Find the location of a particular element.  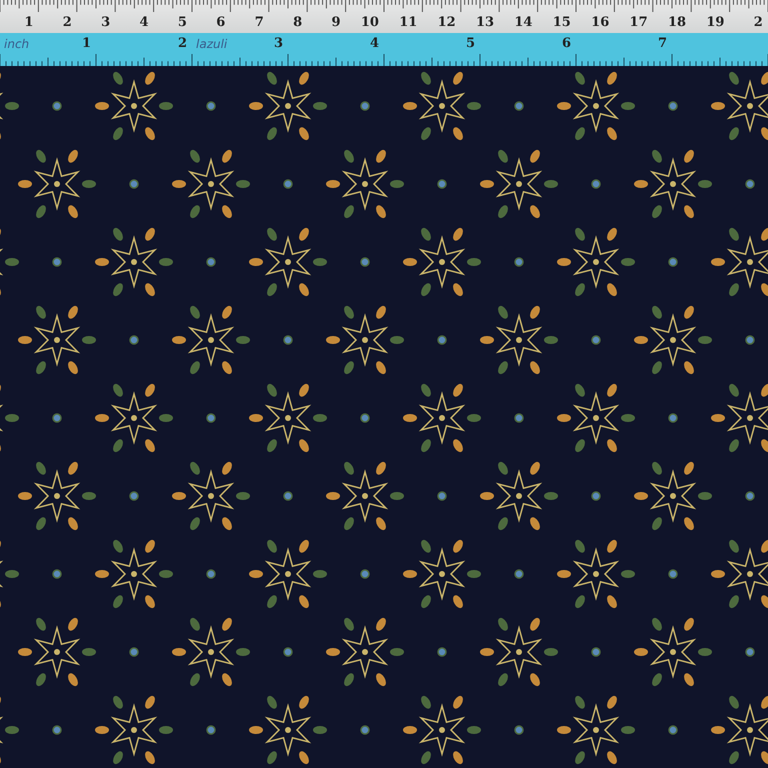

ruler-number: 10 is located at coordinates (369, 22).